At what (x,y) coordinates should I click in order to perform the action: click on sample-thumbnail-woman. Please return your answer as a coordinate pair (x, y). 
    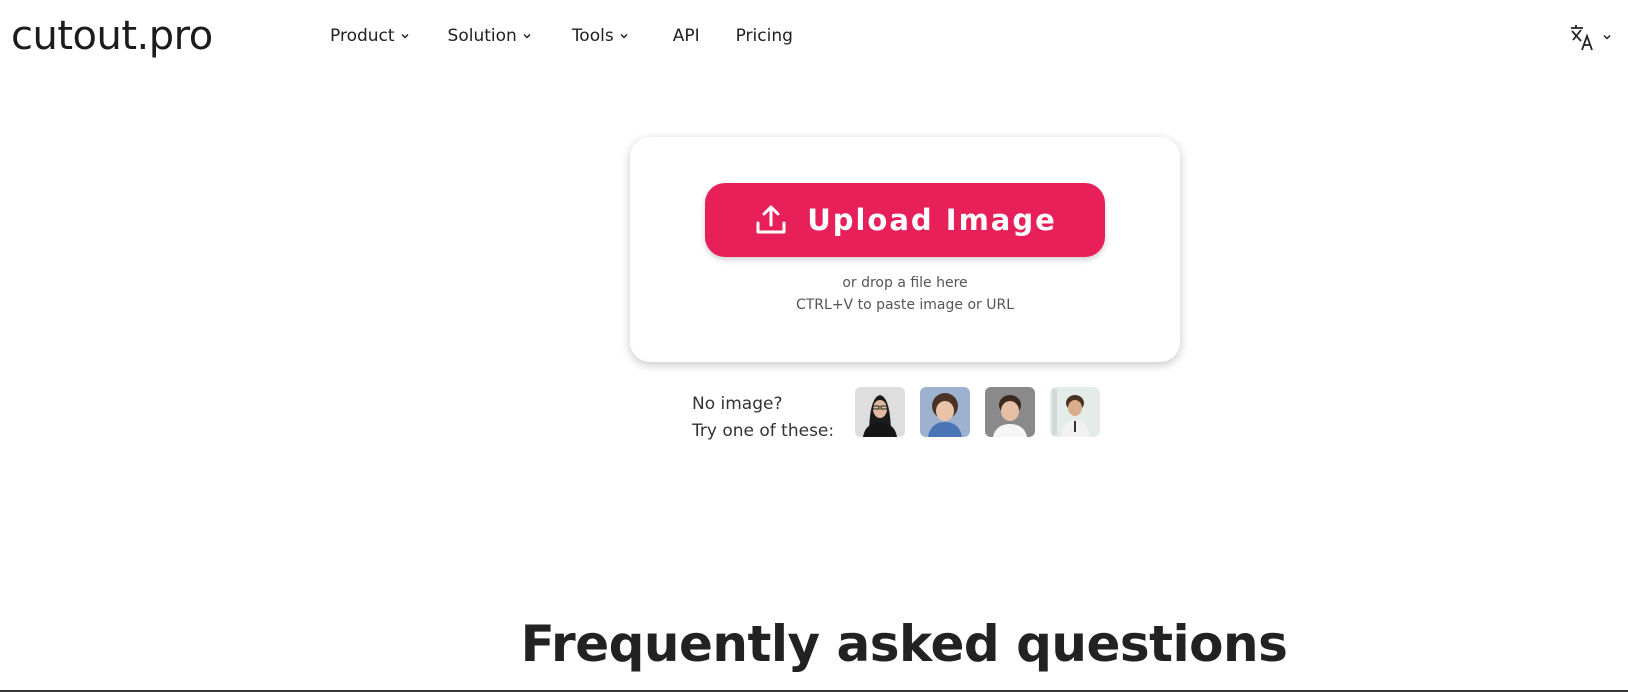
    Looking at the image, I should click on (880, 412).